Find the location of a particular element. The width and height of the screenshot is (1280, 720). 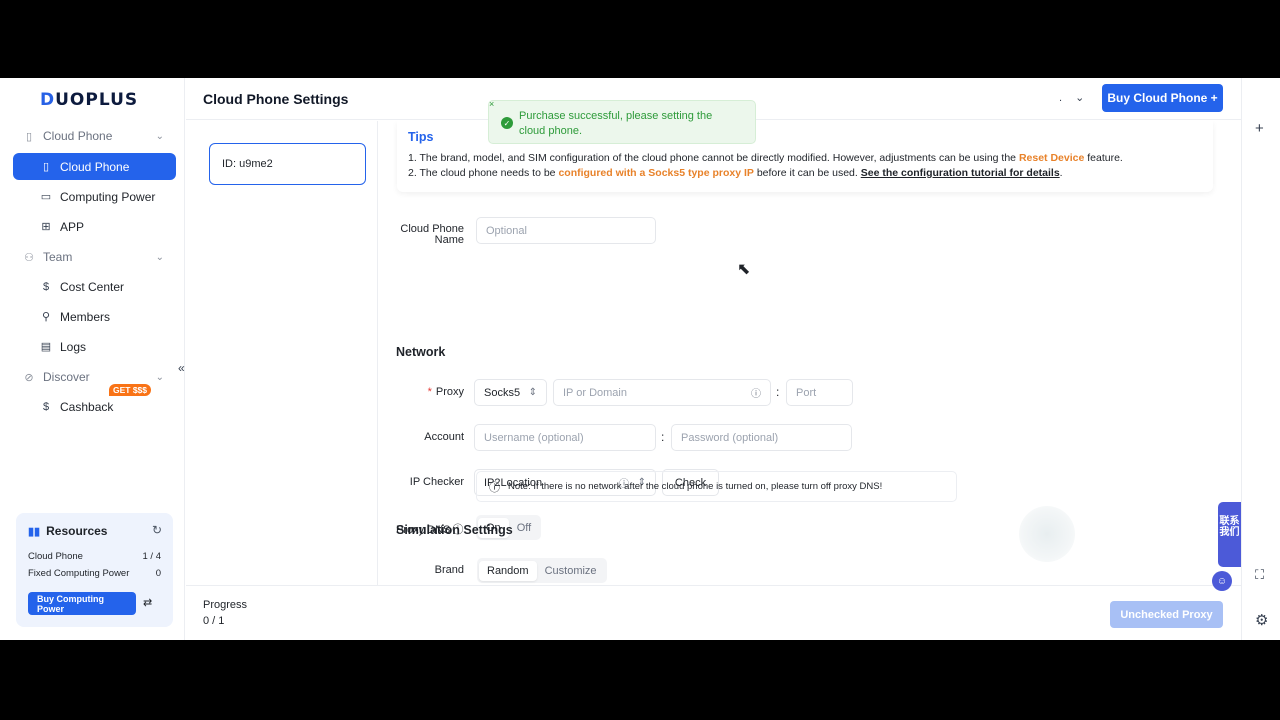

reset-device-highlight: Reset Device is located at coordinates (1051, 158).